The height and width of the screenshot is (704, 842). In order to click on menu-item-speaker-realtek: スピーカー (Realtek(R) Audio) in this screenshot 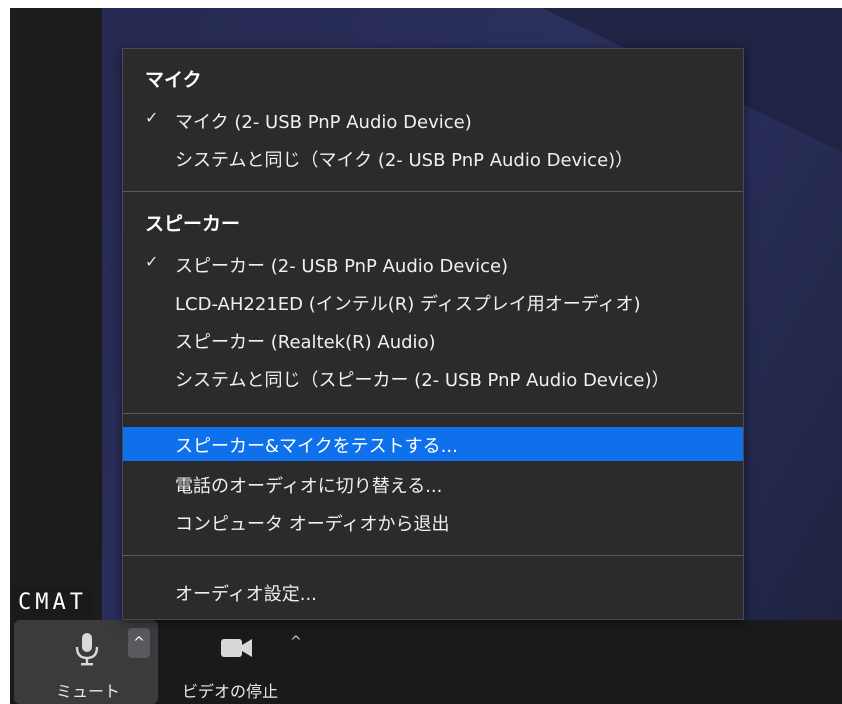, I will do `click(433, 340)`.